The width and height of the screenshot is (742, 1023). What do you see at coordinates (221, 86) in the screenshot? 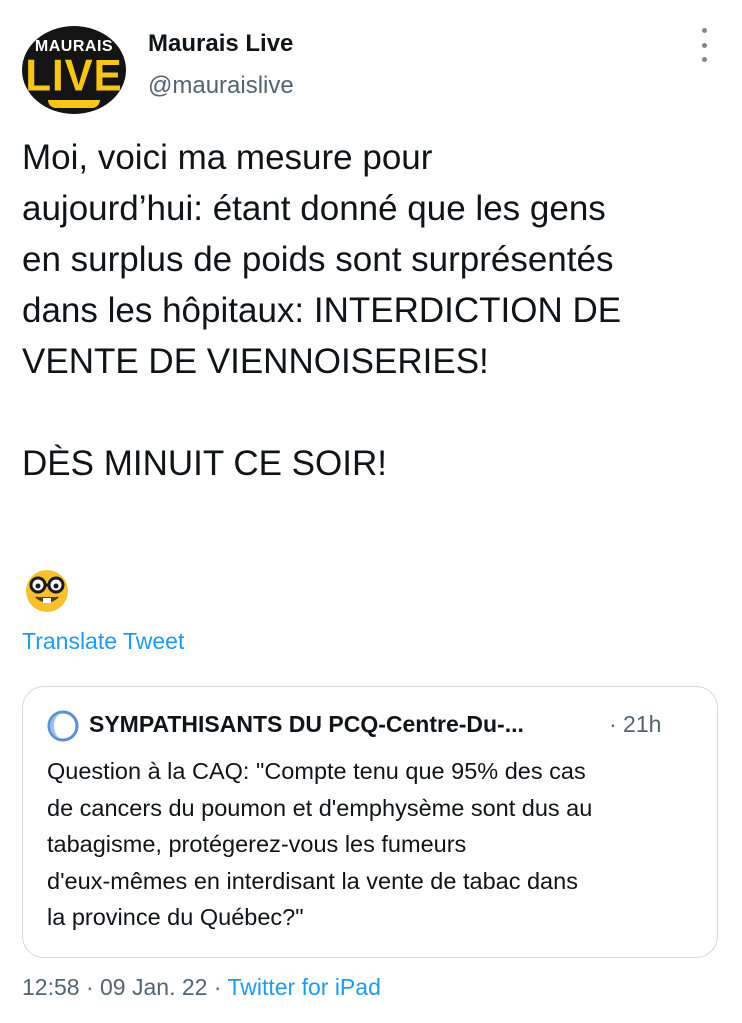
I see `user-handle: @mauraislive` at bounding box center [221, 86].